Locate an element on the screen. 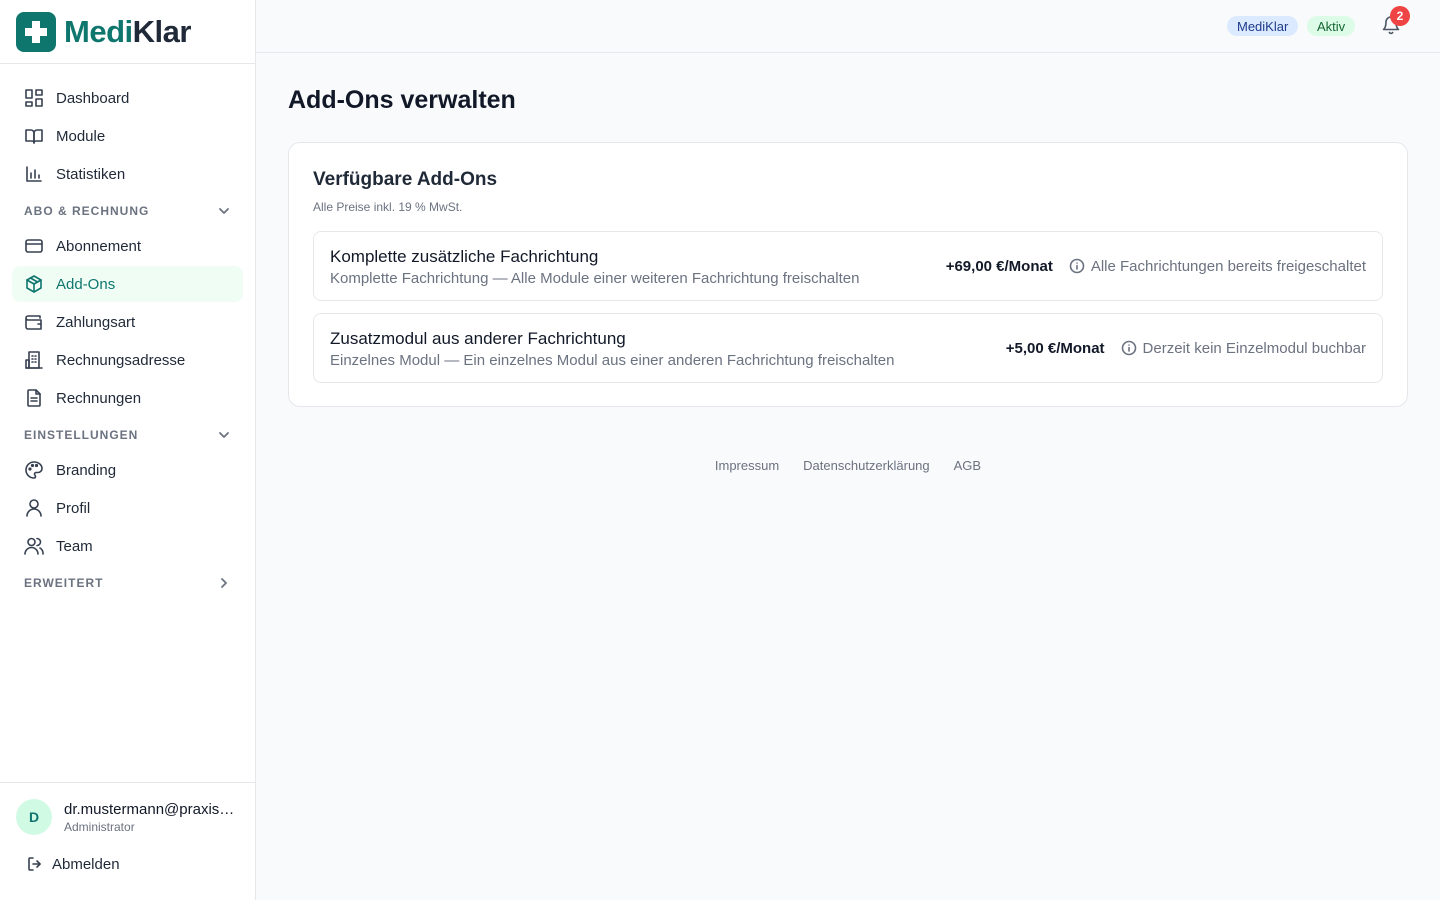 The image size is (1440, 900). wallet-icon is located at coordinates (34, 322).